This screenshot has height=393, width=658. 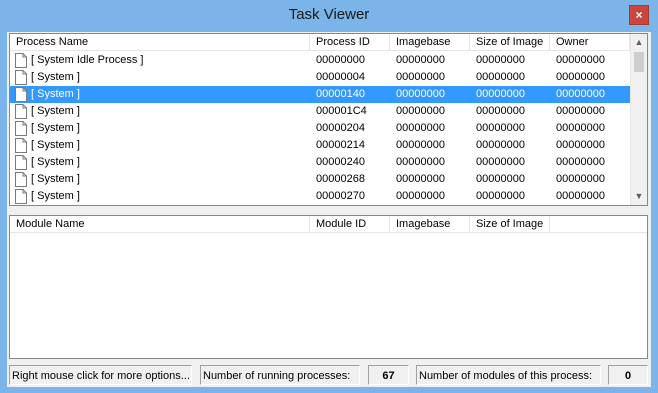 I want to click on close-button: ×, so click(x=639, y=15).